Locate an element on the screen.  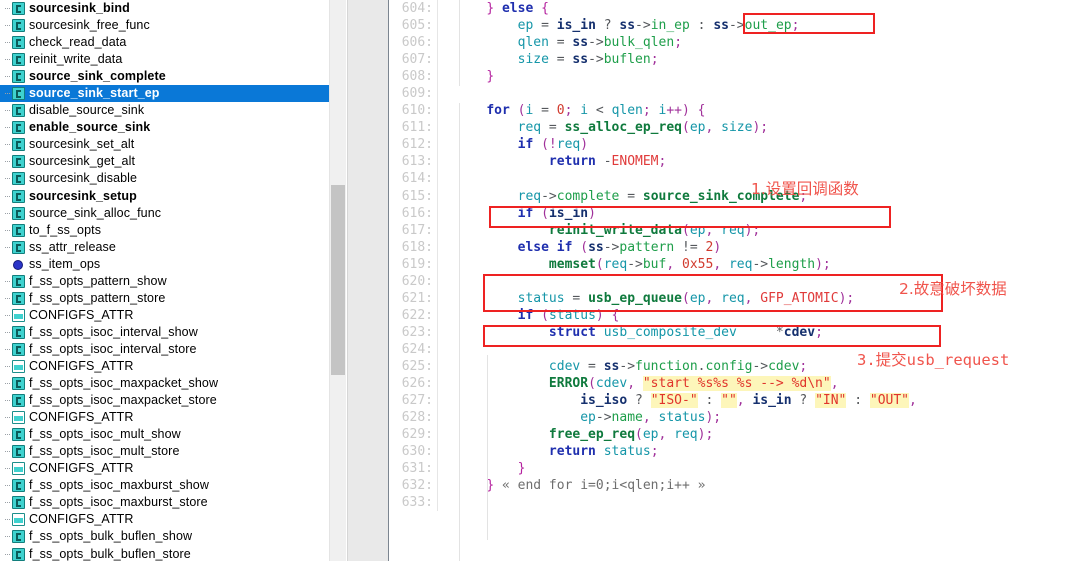
code-line: 618: else if (ss->pattern != 2) is located at coordinates (734, 247).